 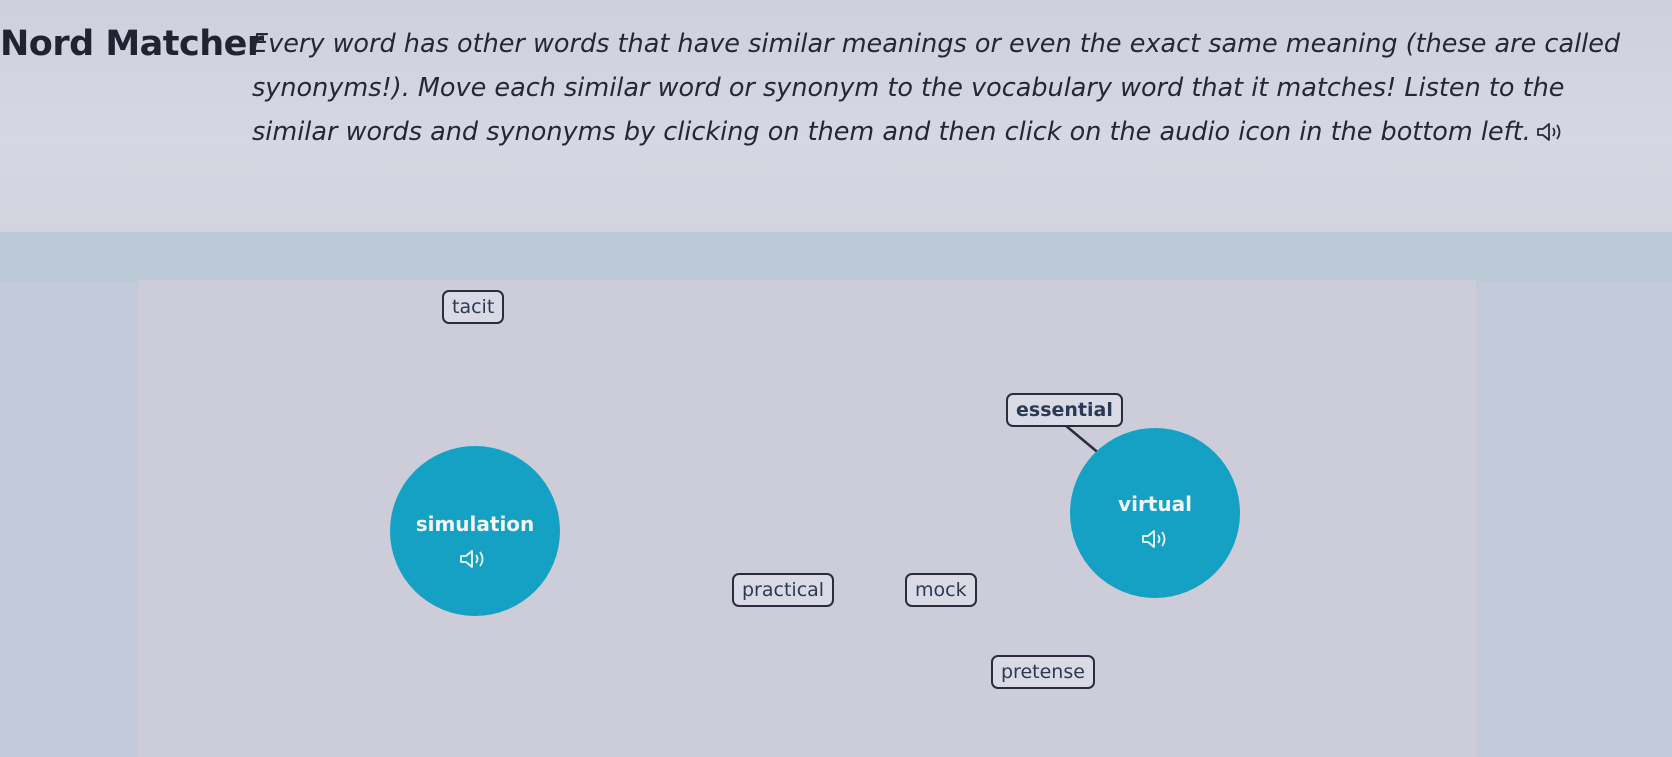 I want to click on word-chip-mock: mock, so click(x=941, y=590).